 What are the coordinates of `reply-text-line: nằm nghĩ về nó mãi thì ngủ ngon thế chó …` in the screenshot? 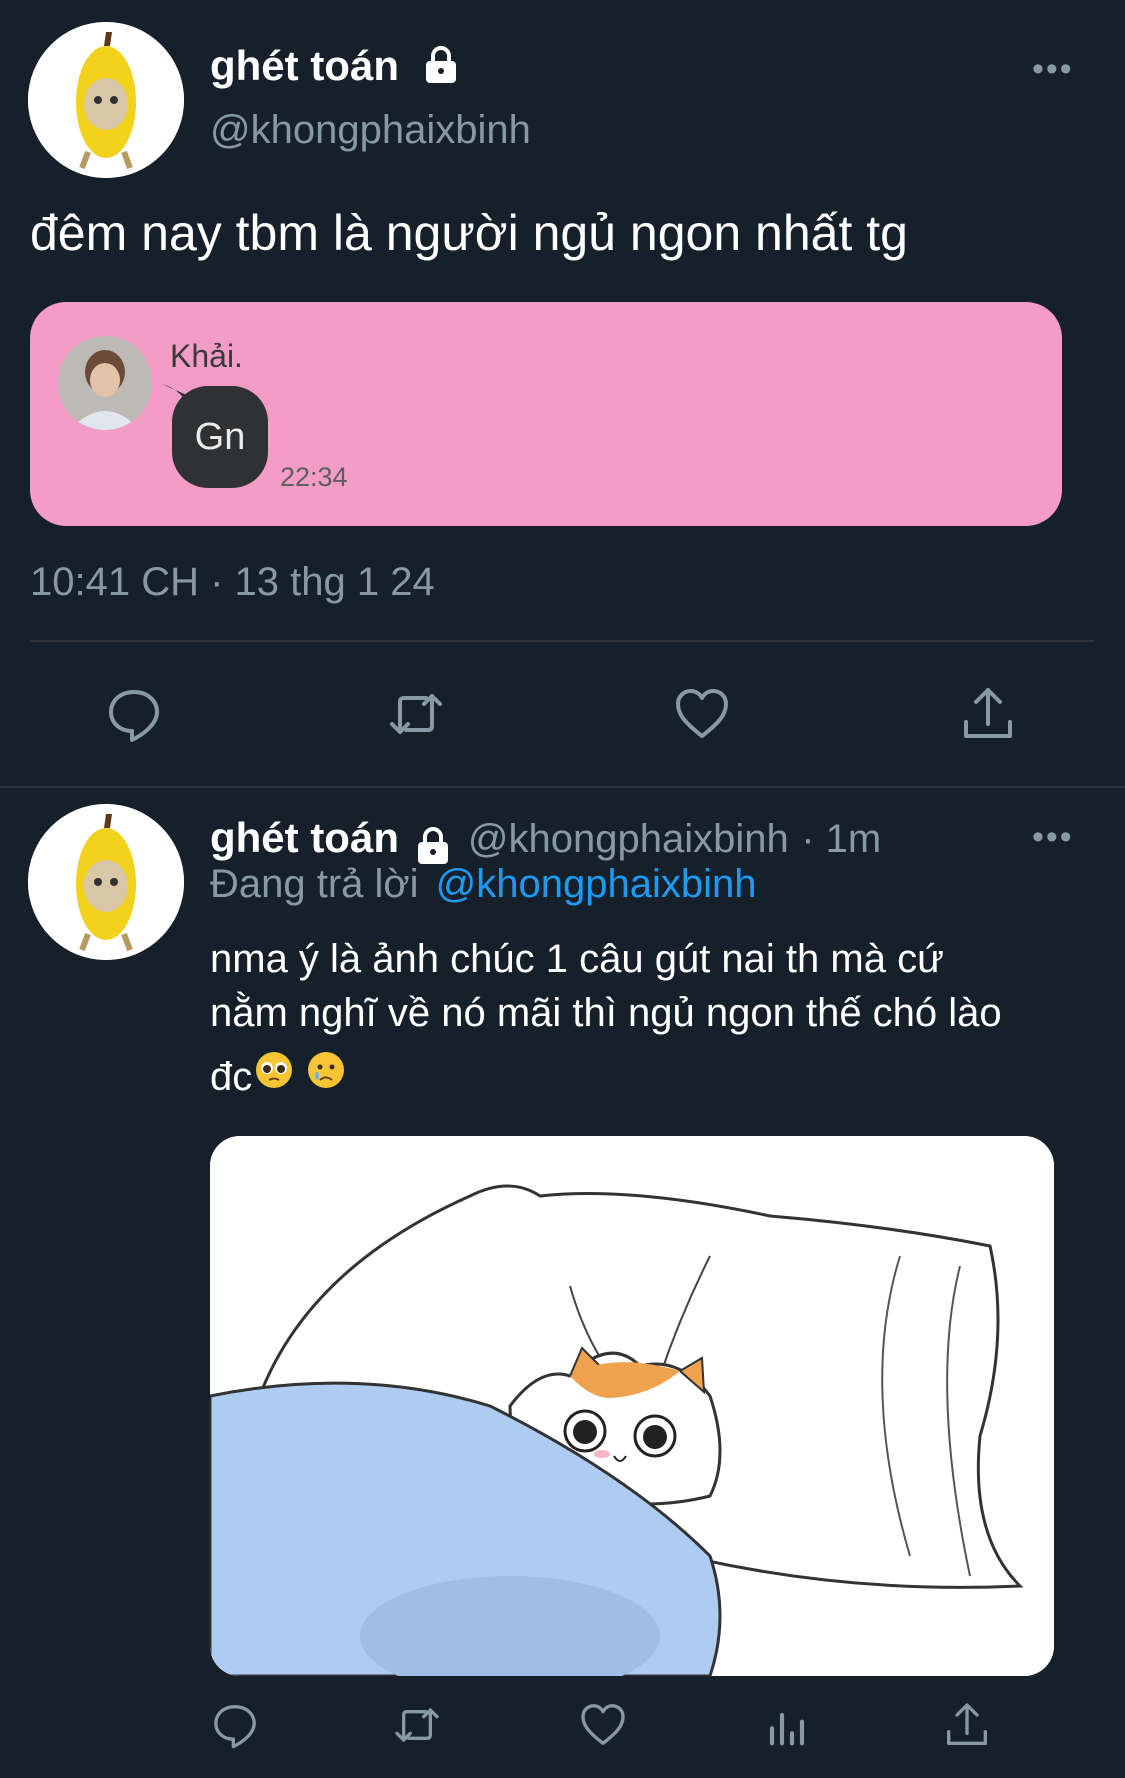 It's located at (606, 1013).